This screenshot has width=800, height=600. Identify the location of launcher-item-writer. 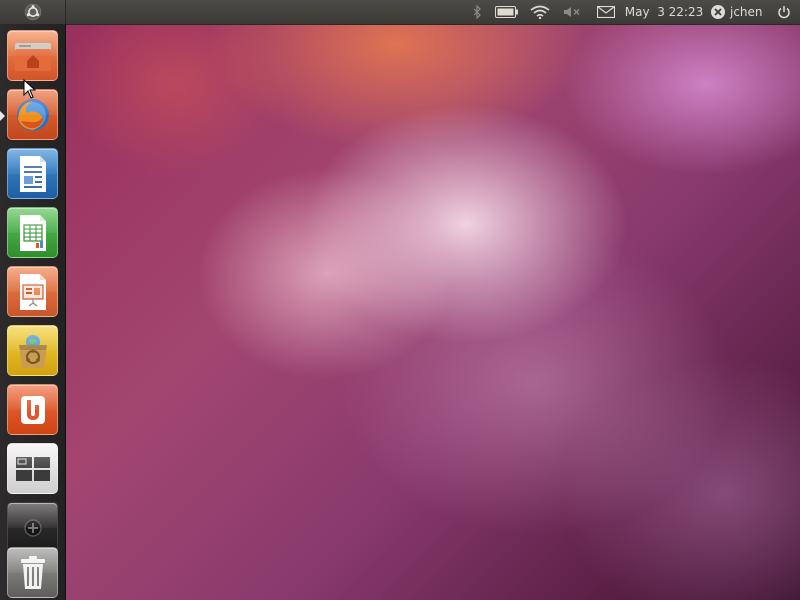
(32, 173).